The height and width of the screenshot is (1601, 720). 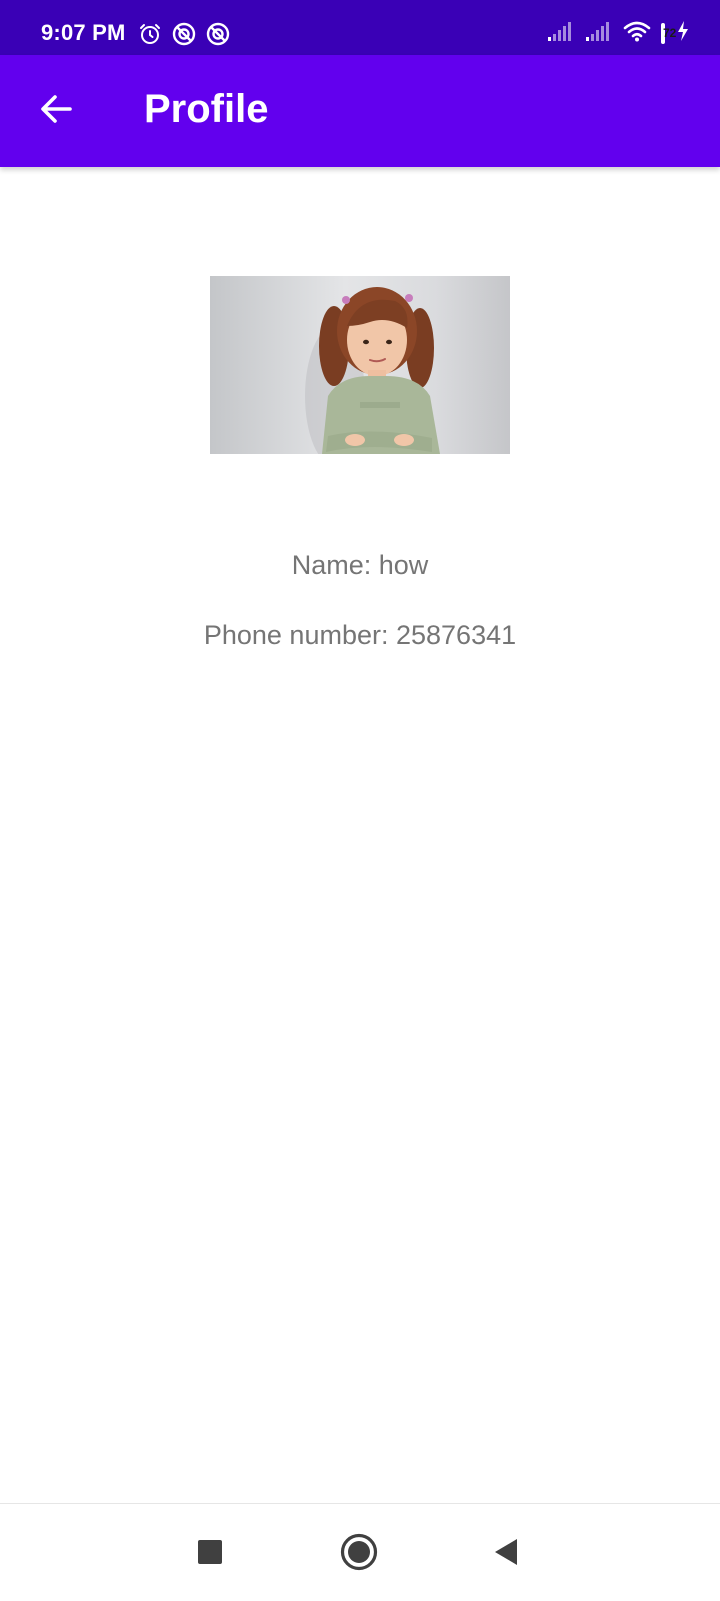 I want to click on status-notification-icons, so click(x=184, y=34).